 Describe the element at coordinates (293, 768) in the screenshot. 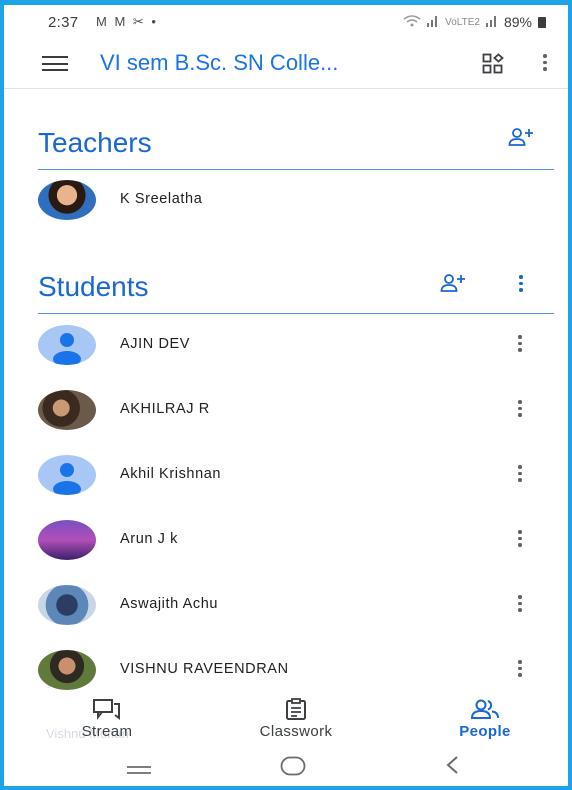

I see `home-icon` at that location.